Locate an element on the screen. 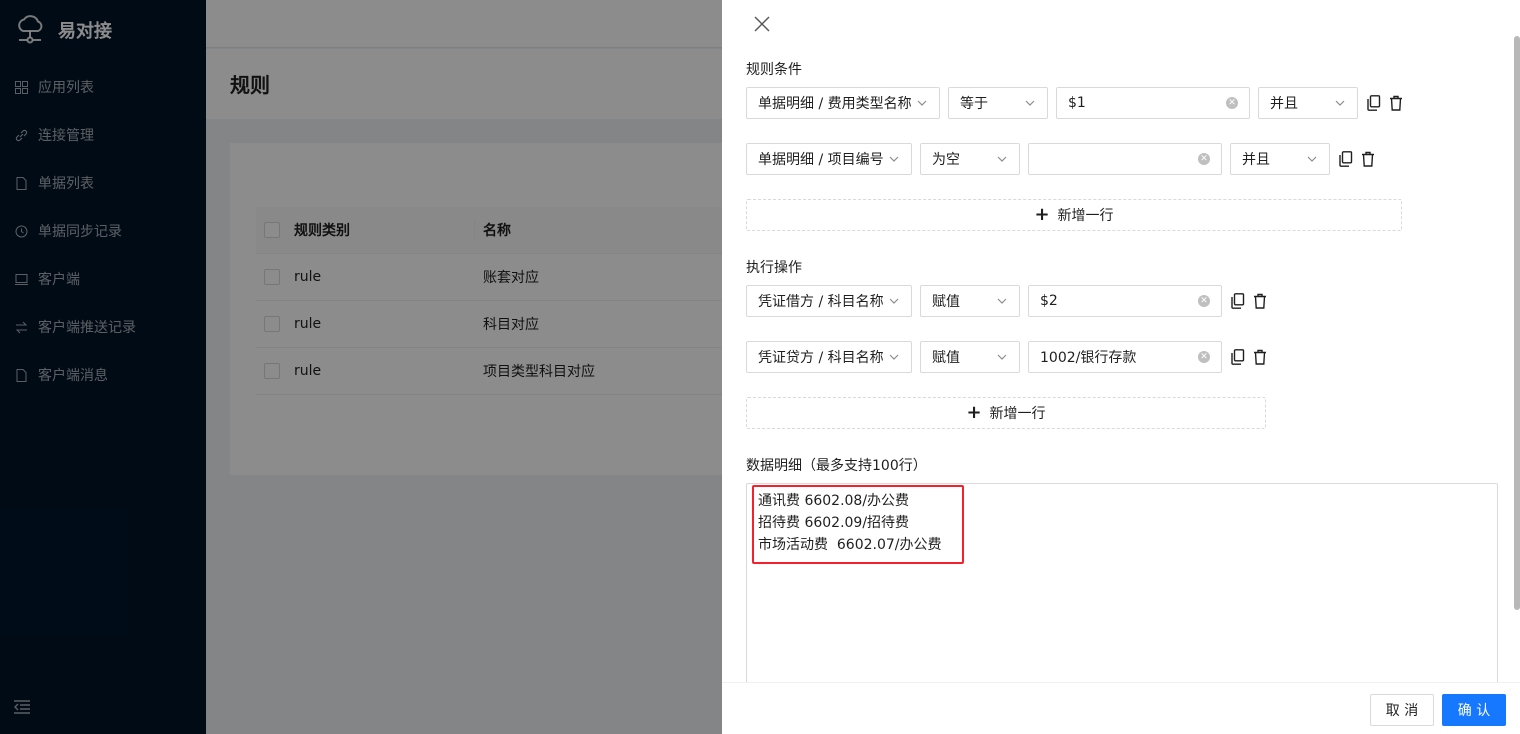 This screenshot has height=734, width=1520. condition-value-input: $1 ✕ is located at coordinates (1153, 103).